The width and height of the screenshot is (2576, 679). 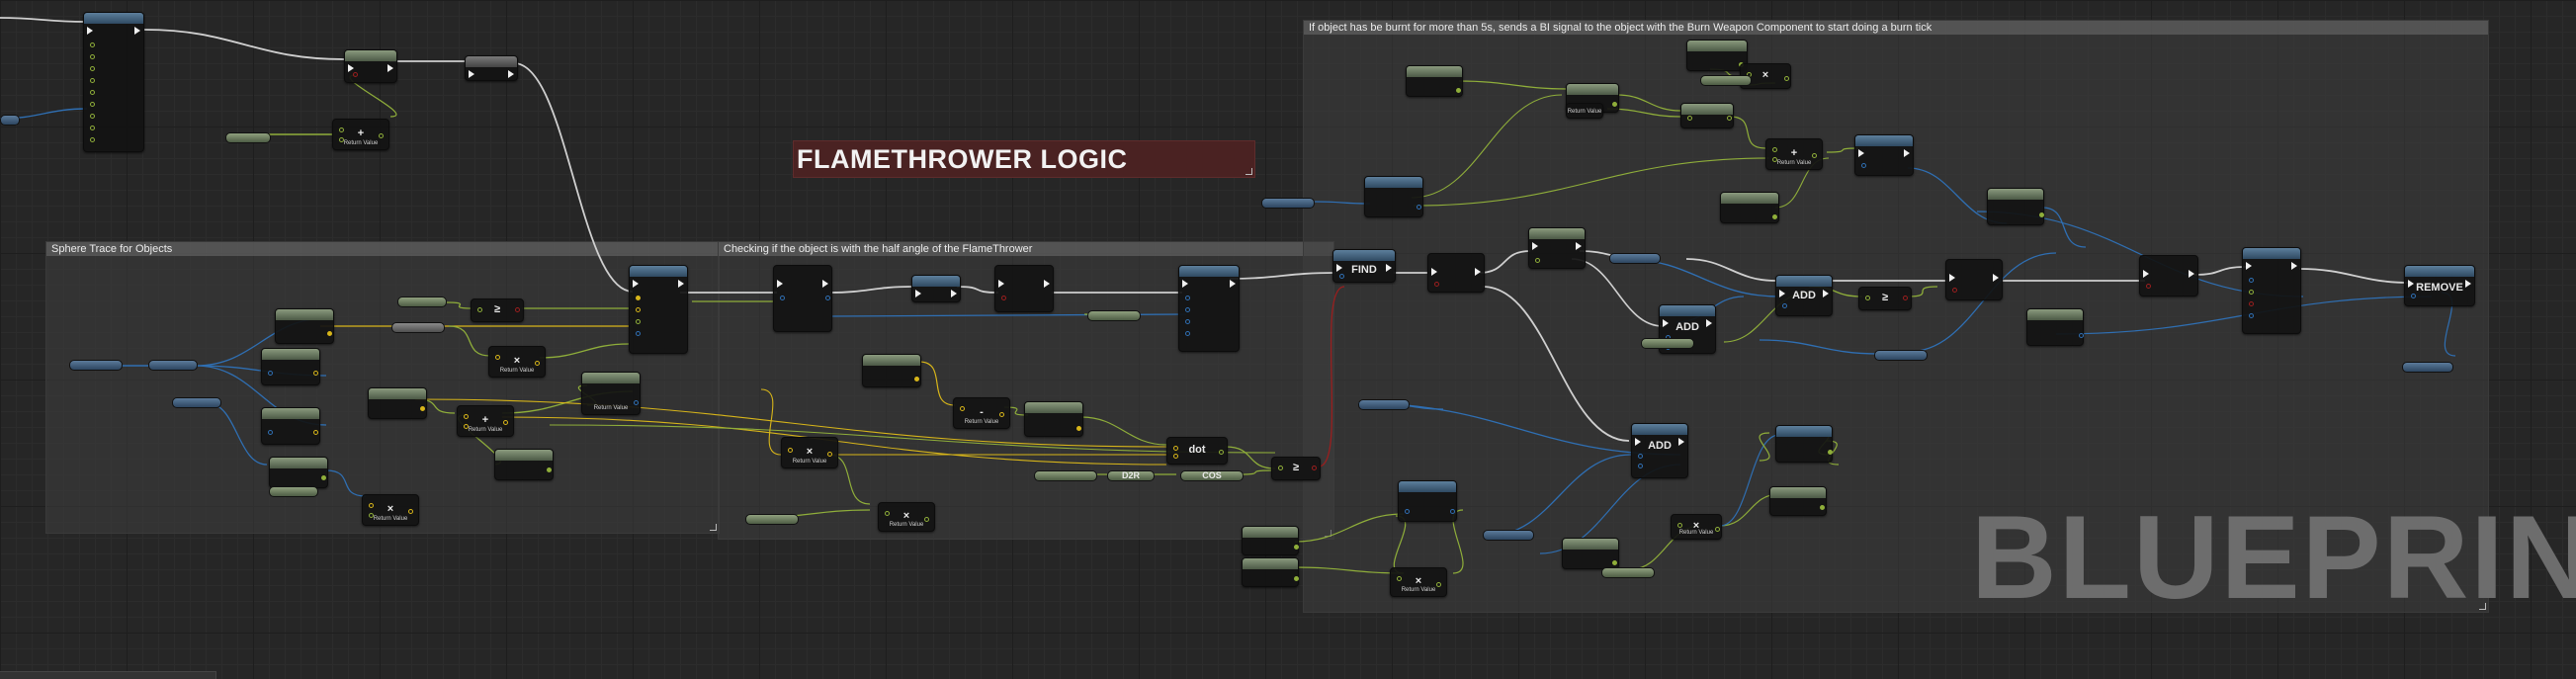 I want to click on get-time-node, so click(x=1434, y=81).